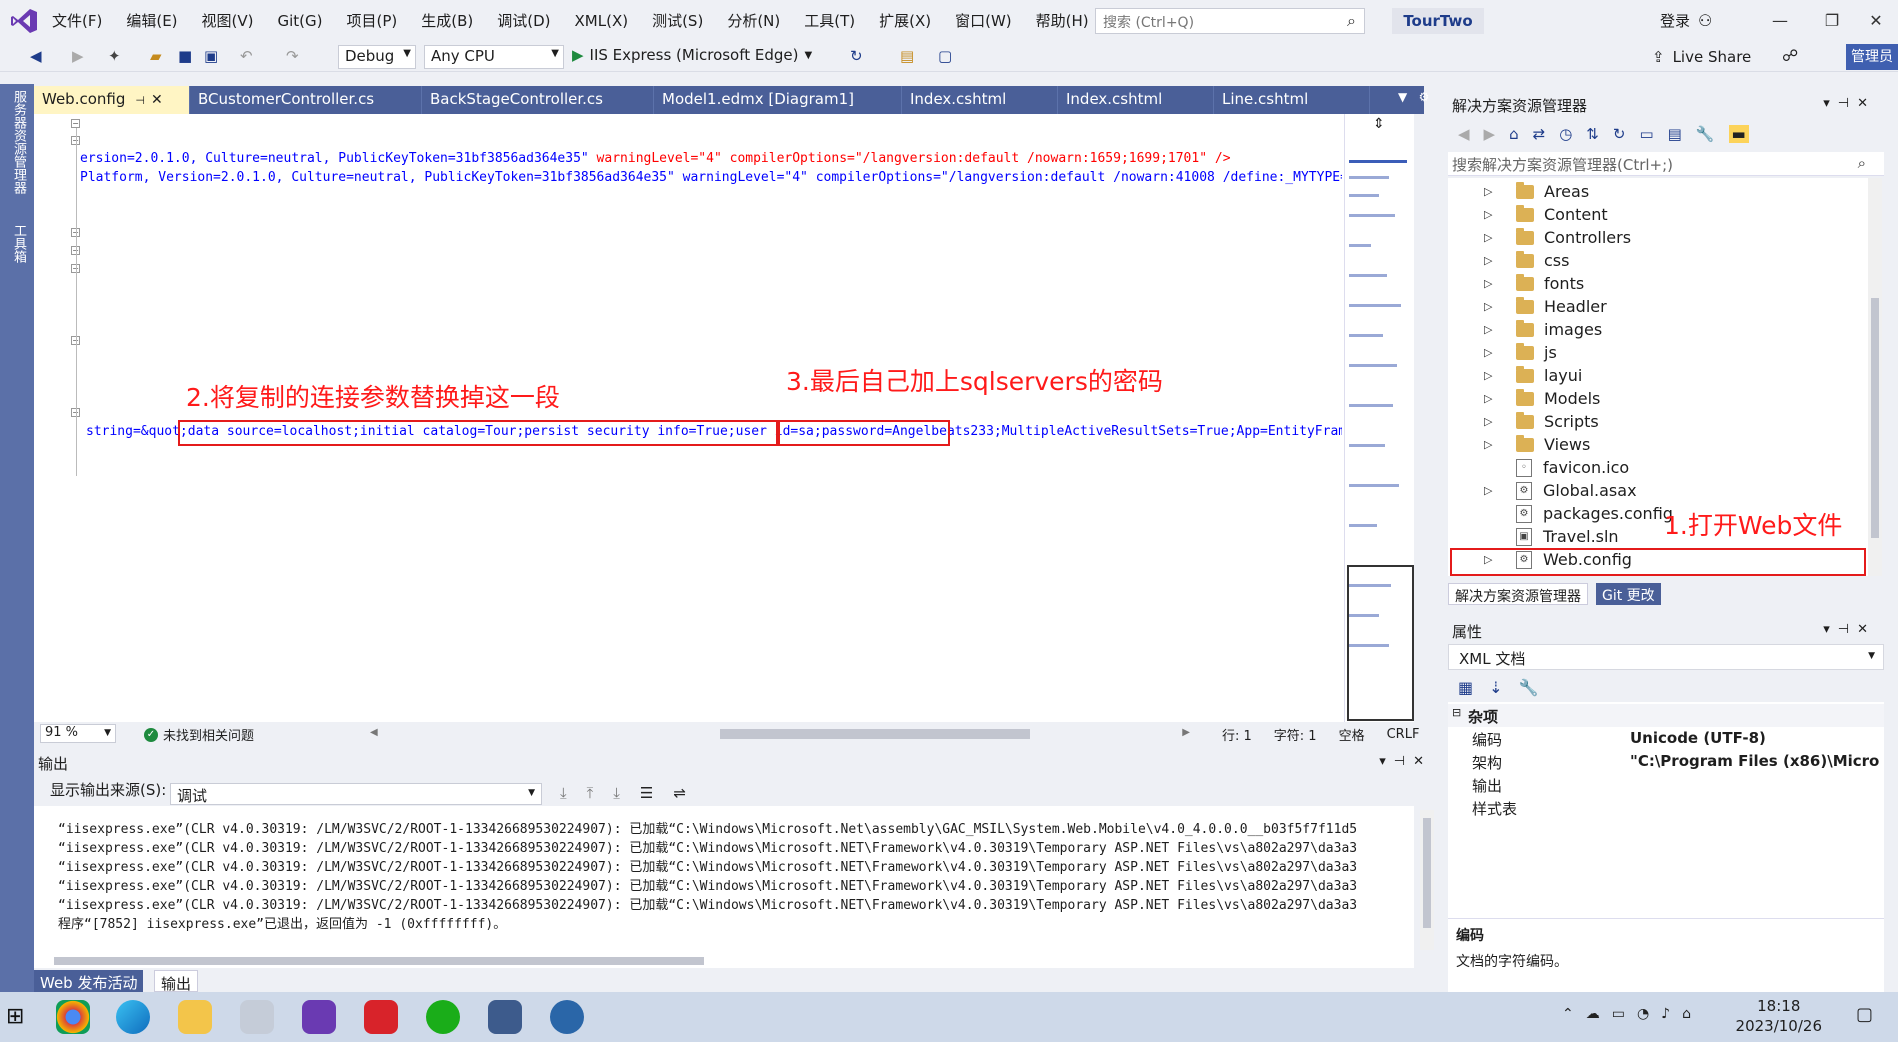 The height and width of the screenshot is (1042, 1898). Describe the element at coordinates (1230, 21) in the screenshot. I see `search-input: 搜索 (Ctrl+Q) ⌕` at that location.